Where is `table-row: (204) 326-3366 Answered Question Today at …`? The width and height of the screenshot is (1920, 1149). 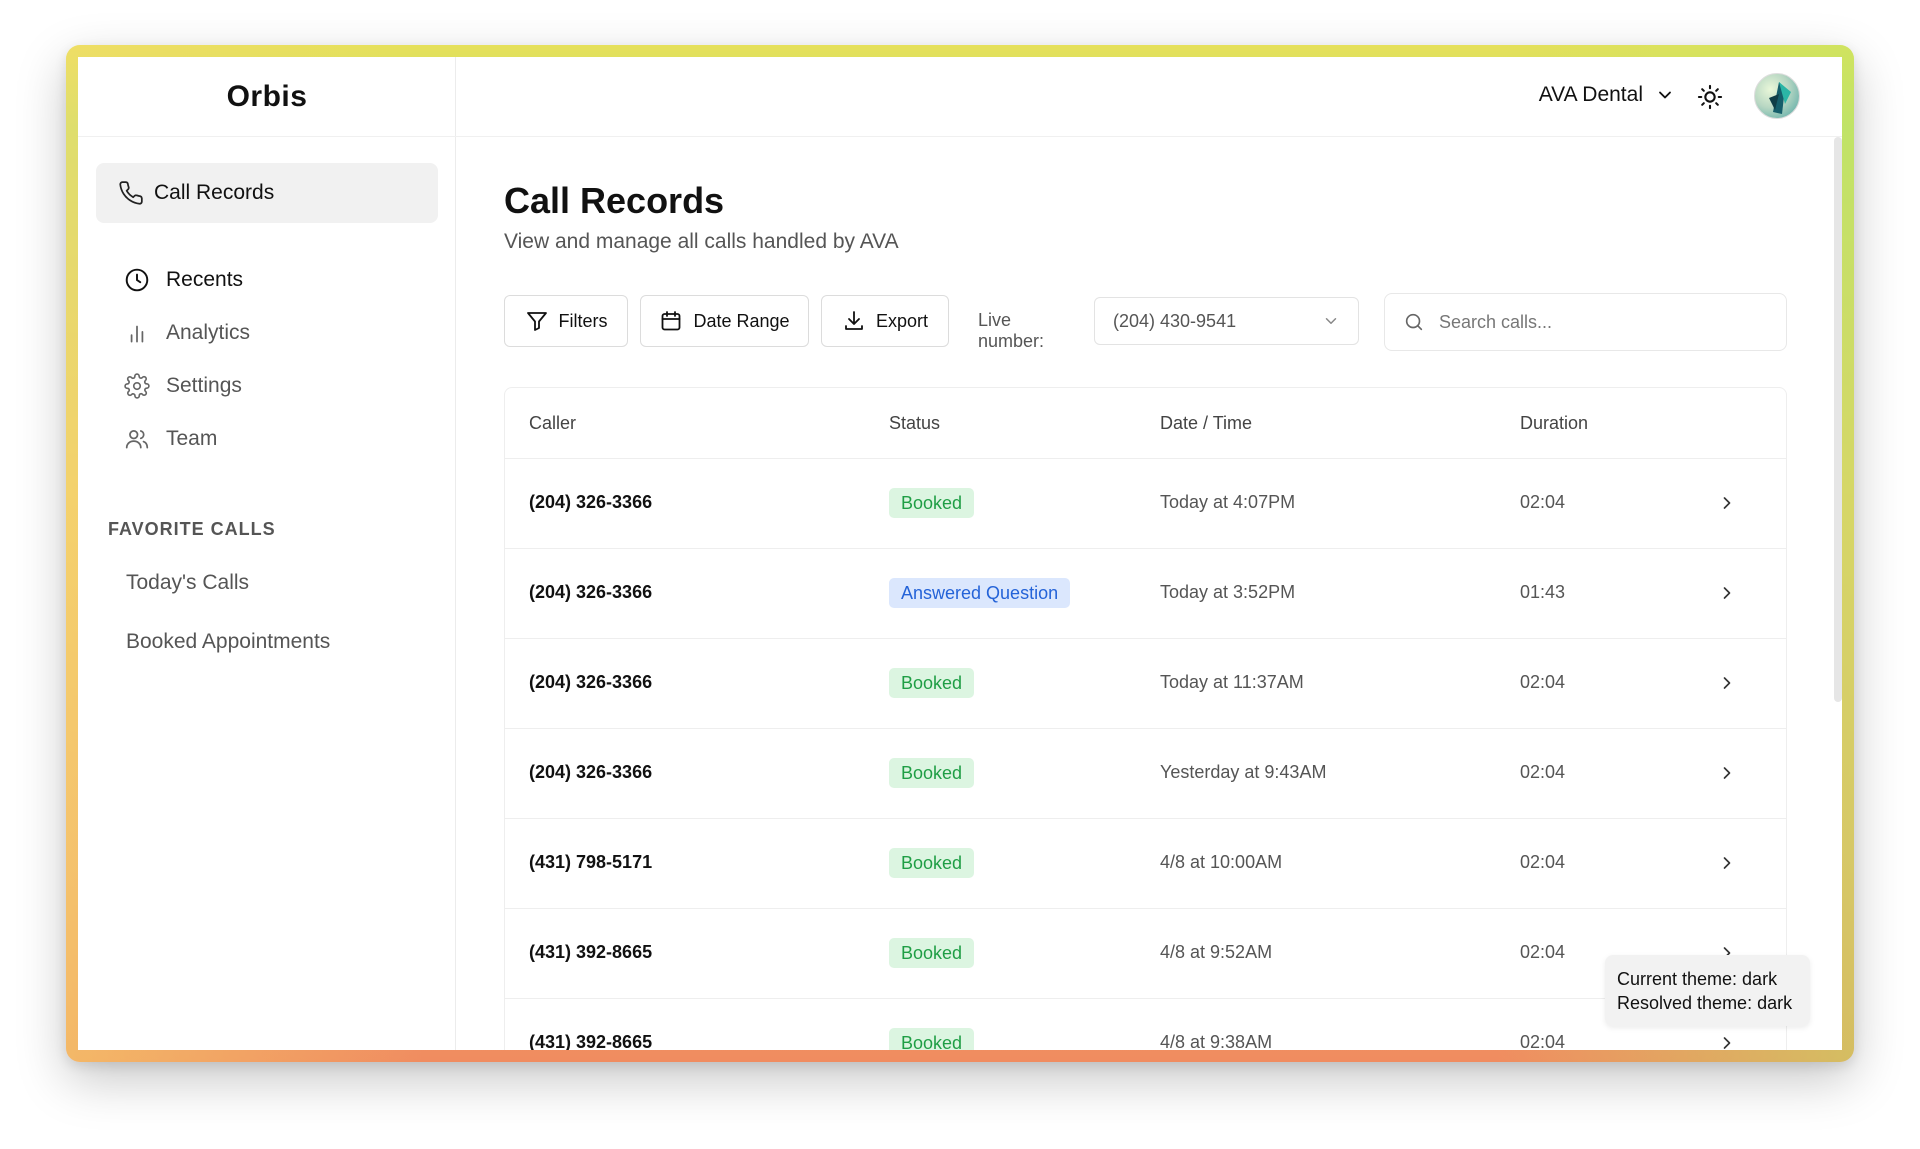 table-row: (204) 326-3366 Answered Question Today at … is located at coordinates (1145, 594).